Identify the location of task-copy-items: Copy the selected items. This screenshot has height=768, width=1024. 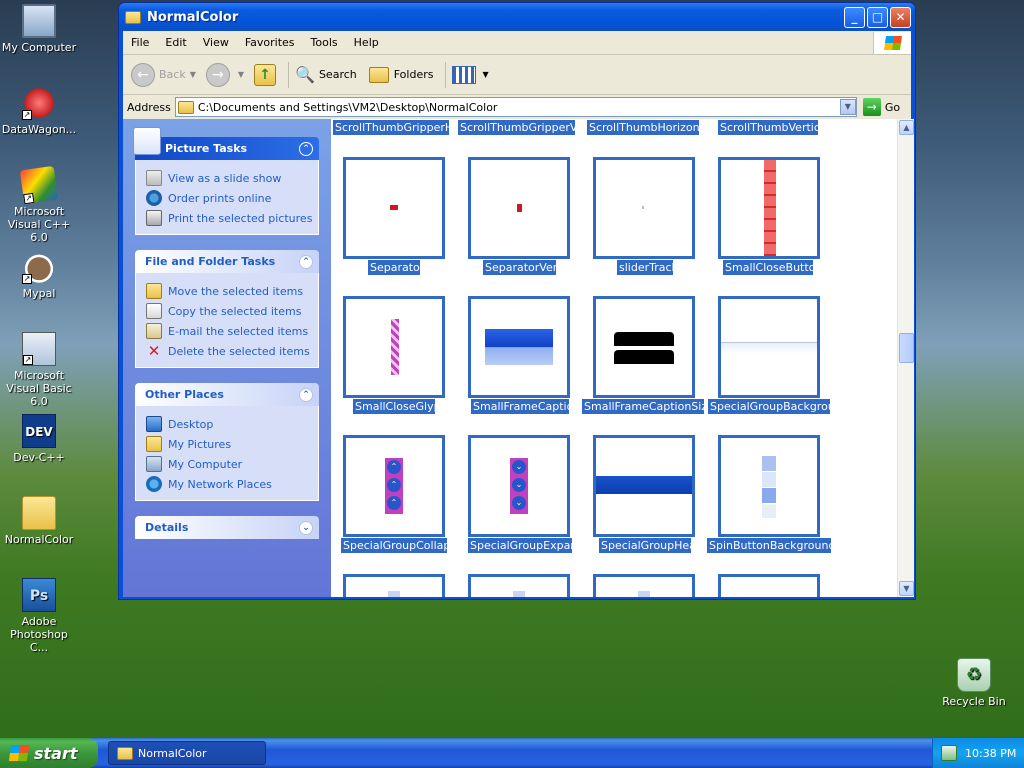
(228, 311).